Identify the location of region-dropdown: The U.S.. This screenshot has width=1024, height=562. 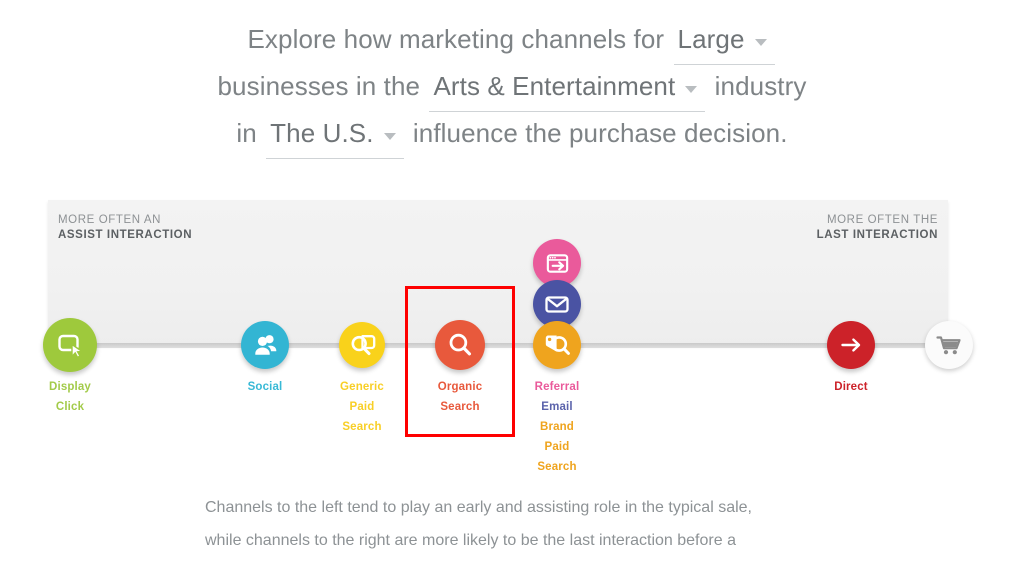
(335, 135).